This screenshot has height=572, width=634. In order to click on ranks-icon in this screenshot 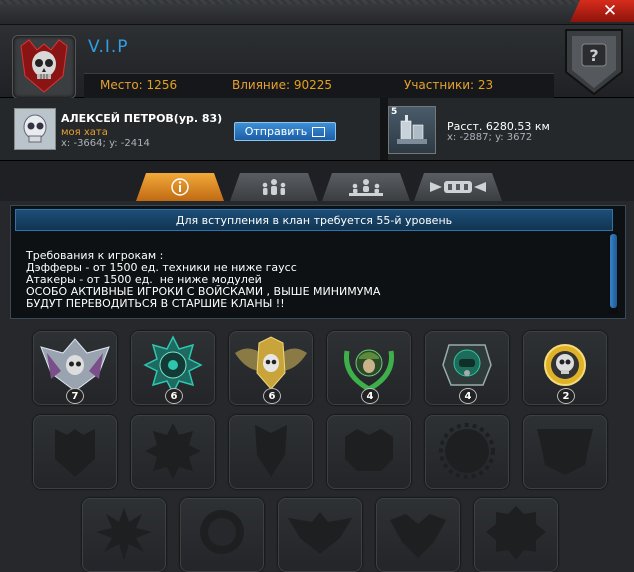, I will do `click(366, 187)`.